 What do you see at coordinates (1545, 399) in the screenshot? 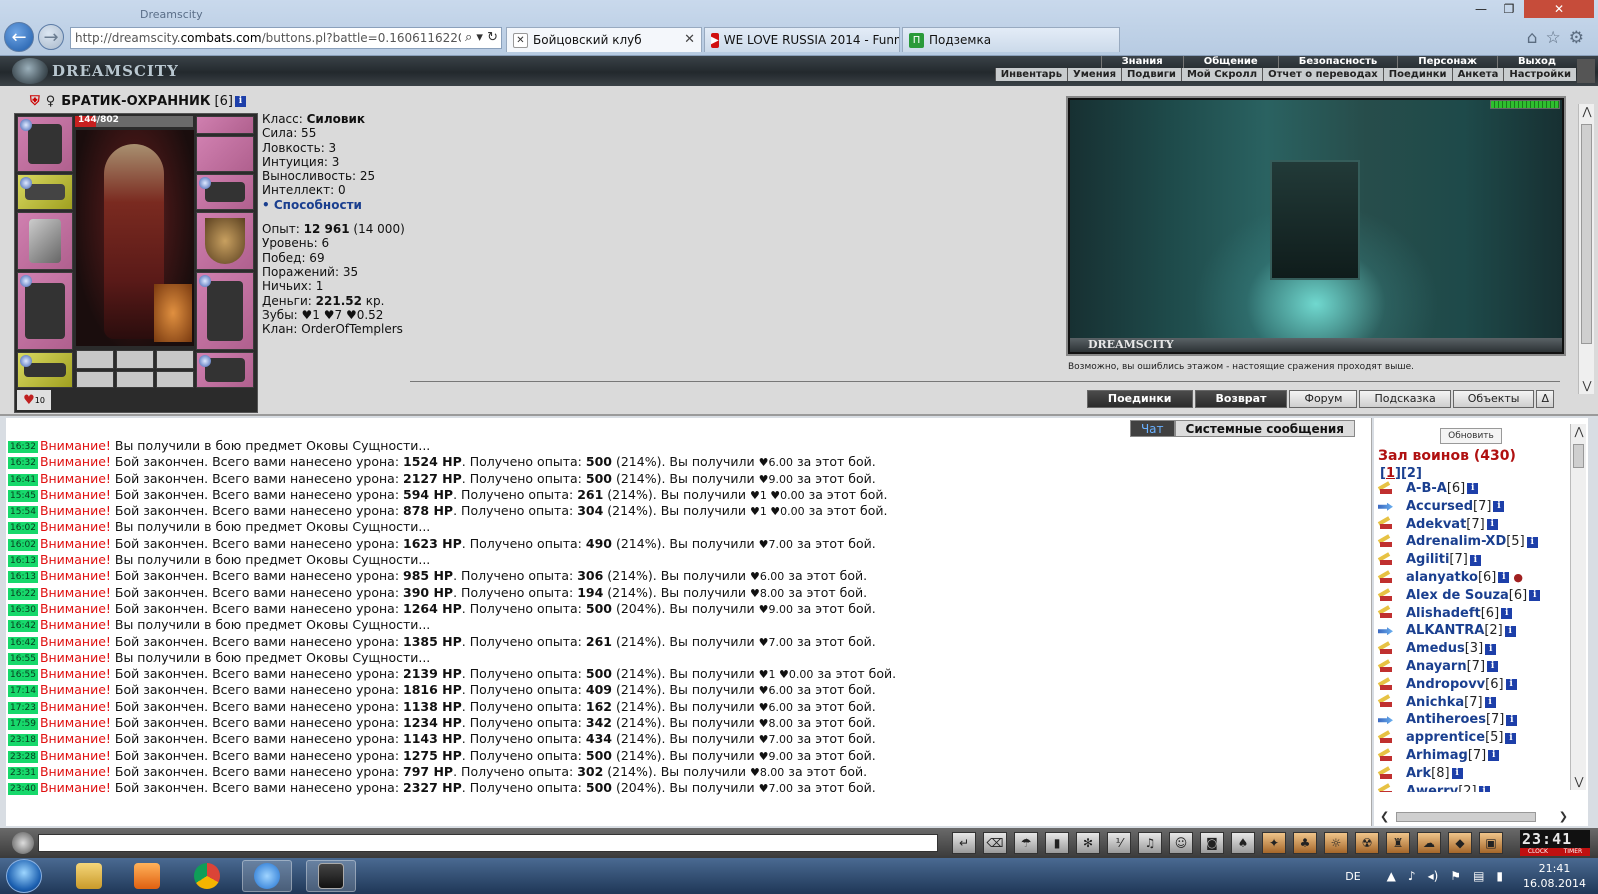
I see `toggle-button: Δ` at bounding box center [1545, 399].